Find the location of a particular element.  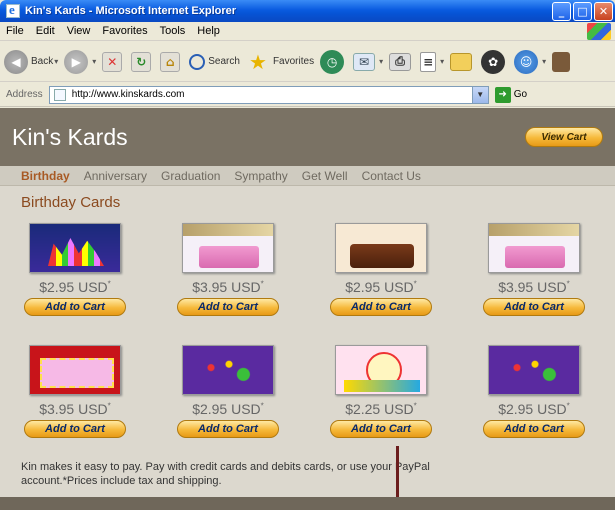

site-title: Kin's Kards is located at coordinates (70, 136).